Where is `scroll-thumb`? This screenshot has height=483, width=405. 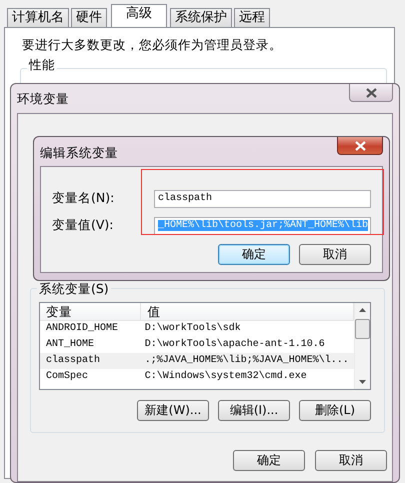 scroll-thumb is located at coordinates (362, 329).